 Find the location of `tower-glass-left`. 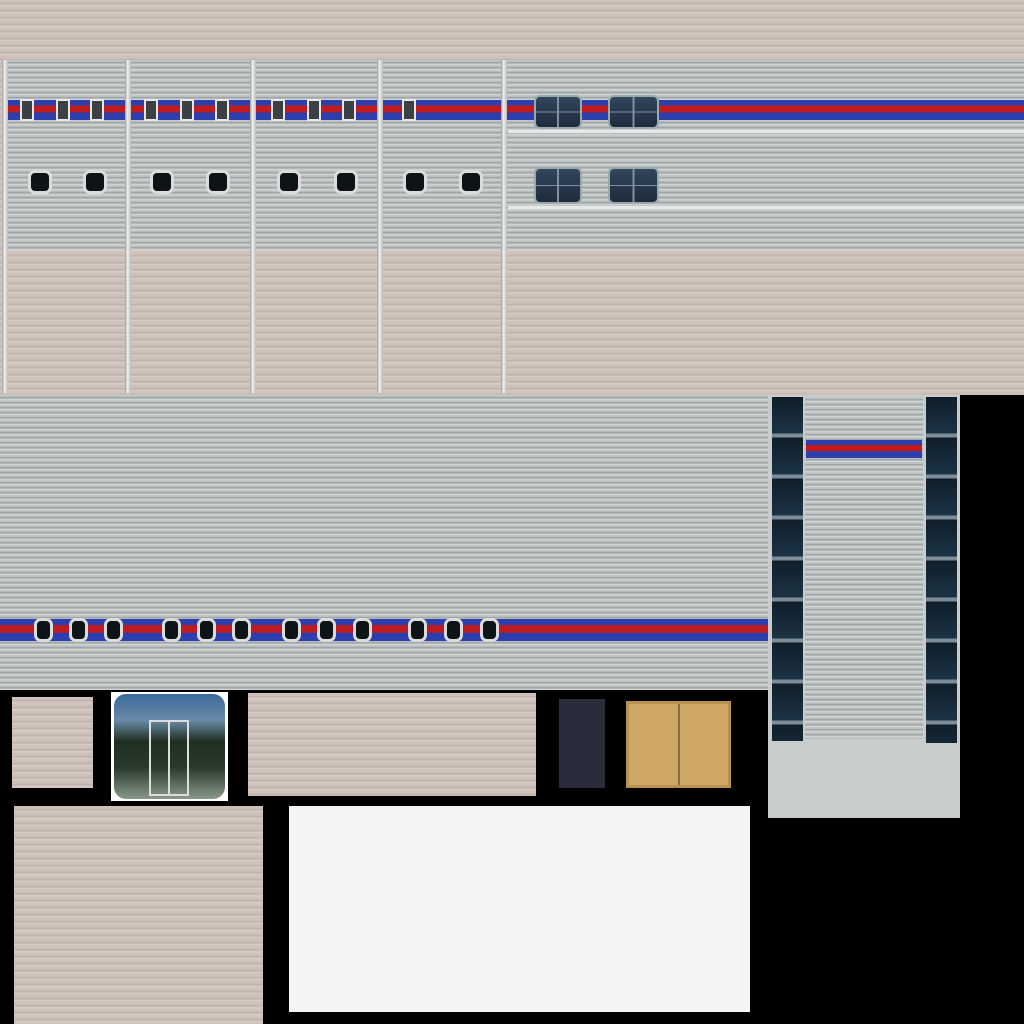

tower-glass-left is located at coordinates (787, 569).